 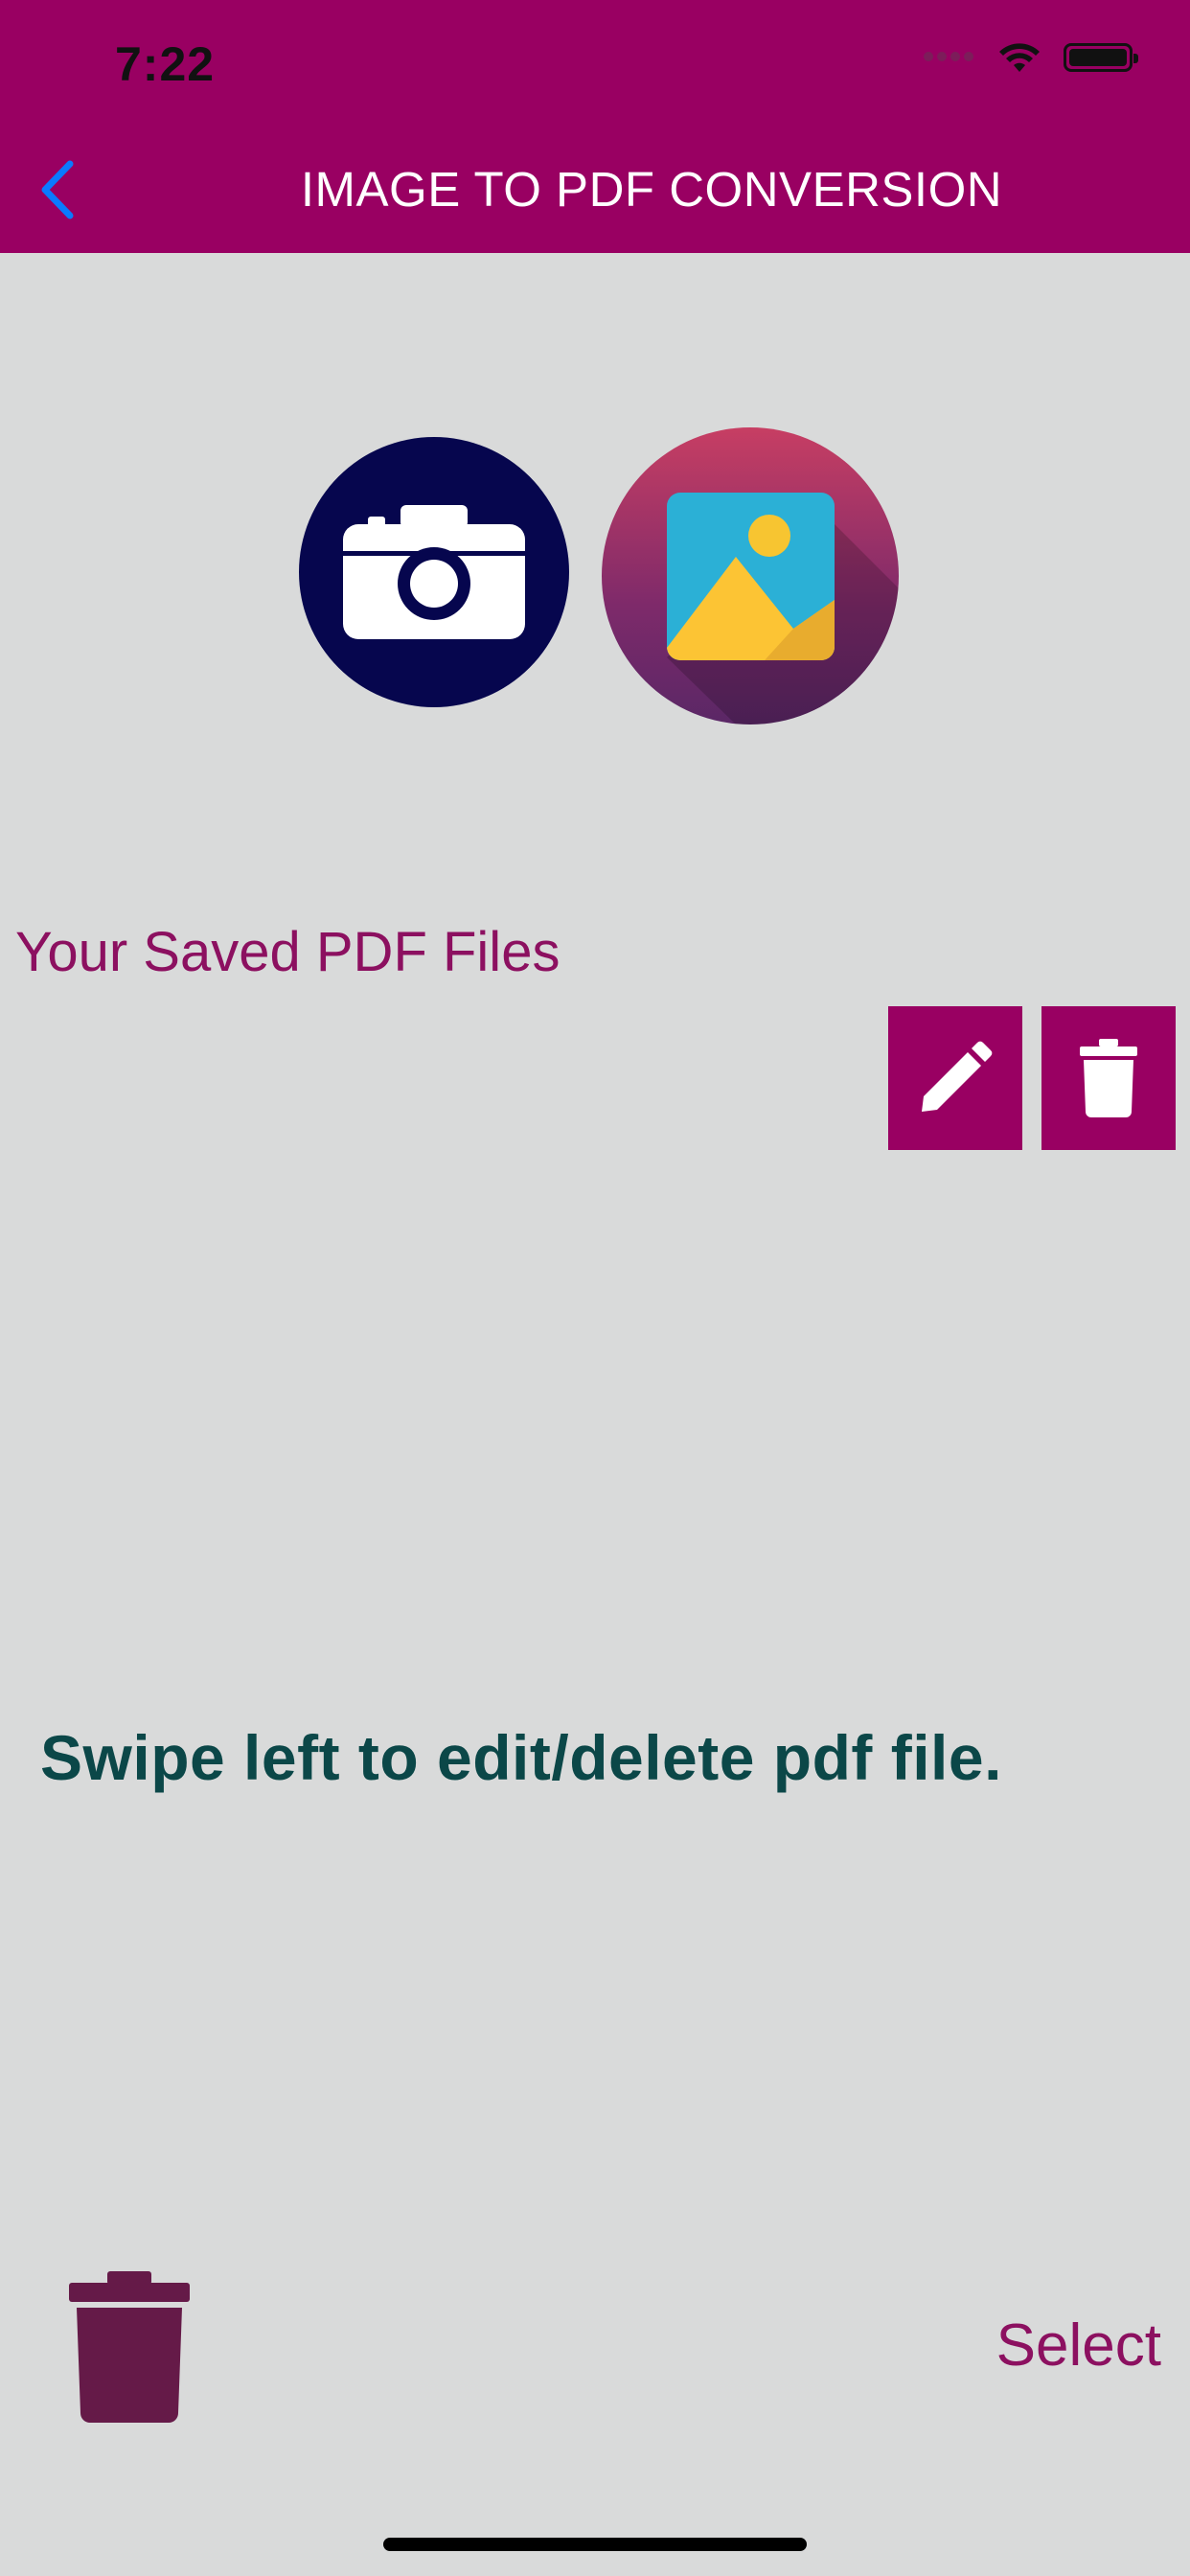 I want to click on home-indicator, so click(x=595, y=2544).